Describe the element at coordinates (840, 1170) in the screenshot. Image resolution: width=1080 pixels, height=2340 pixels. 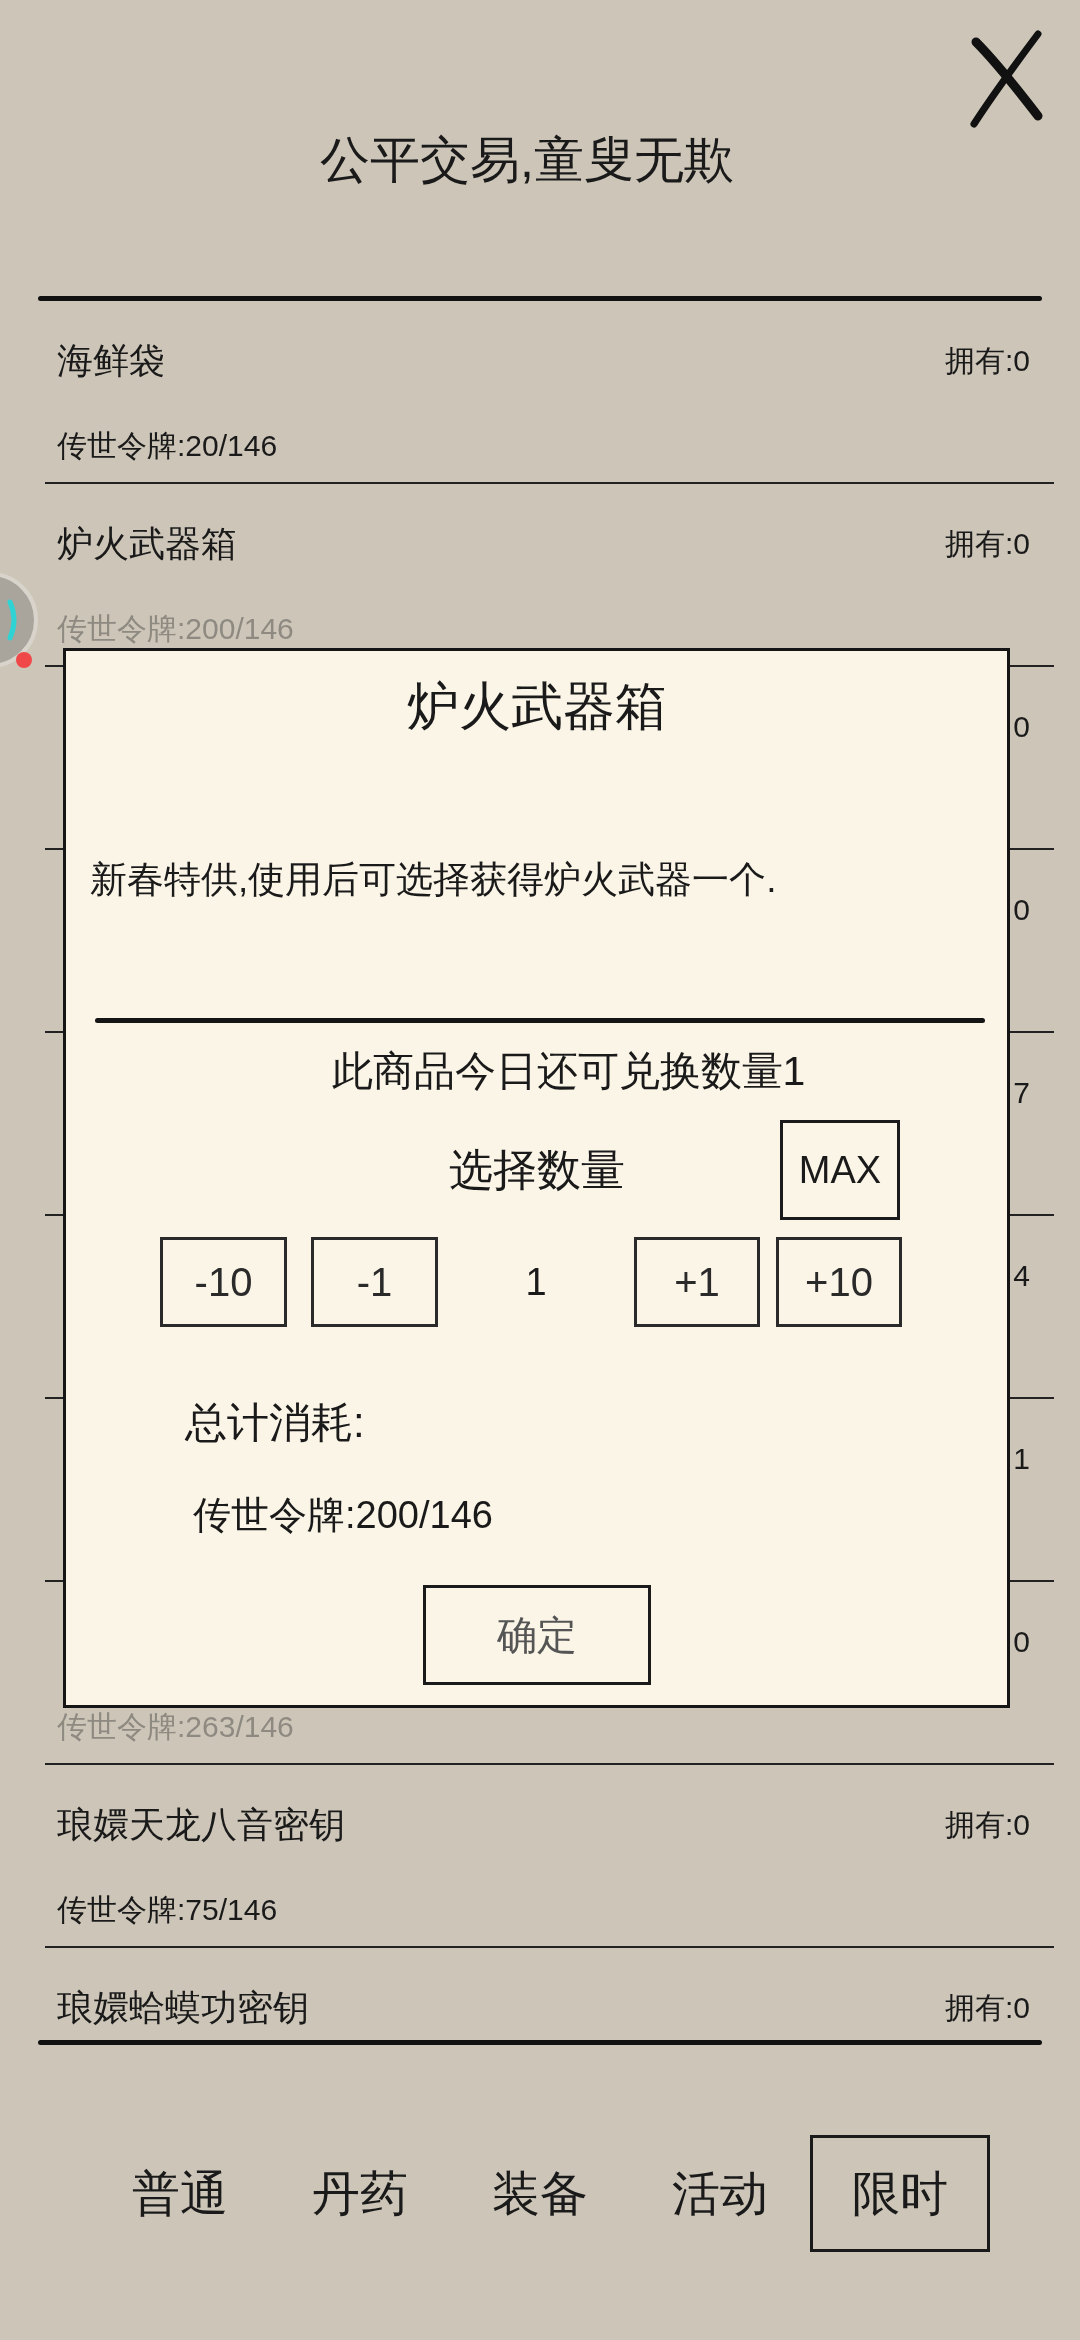
I see `max-button: MAX` at that location.